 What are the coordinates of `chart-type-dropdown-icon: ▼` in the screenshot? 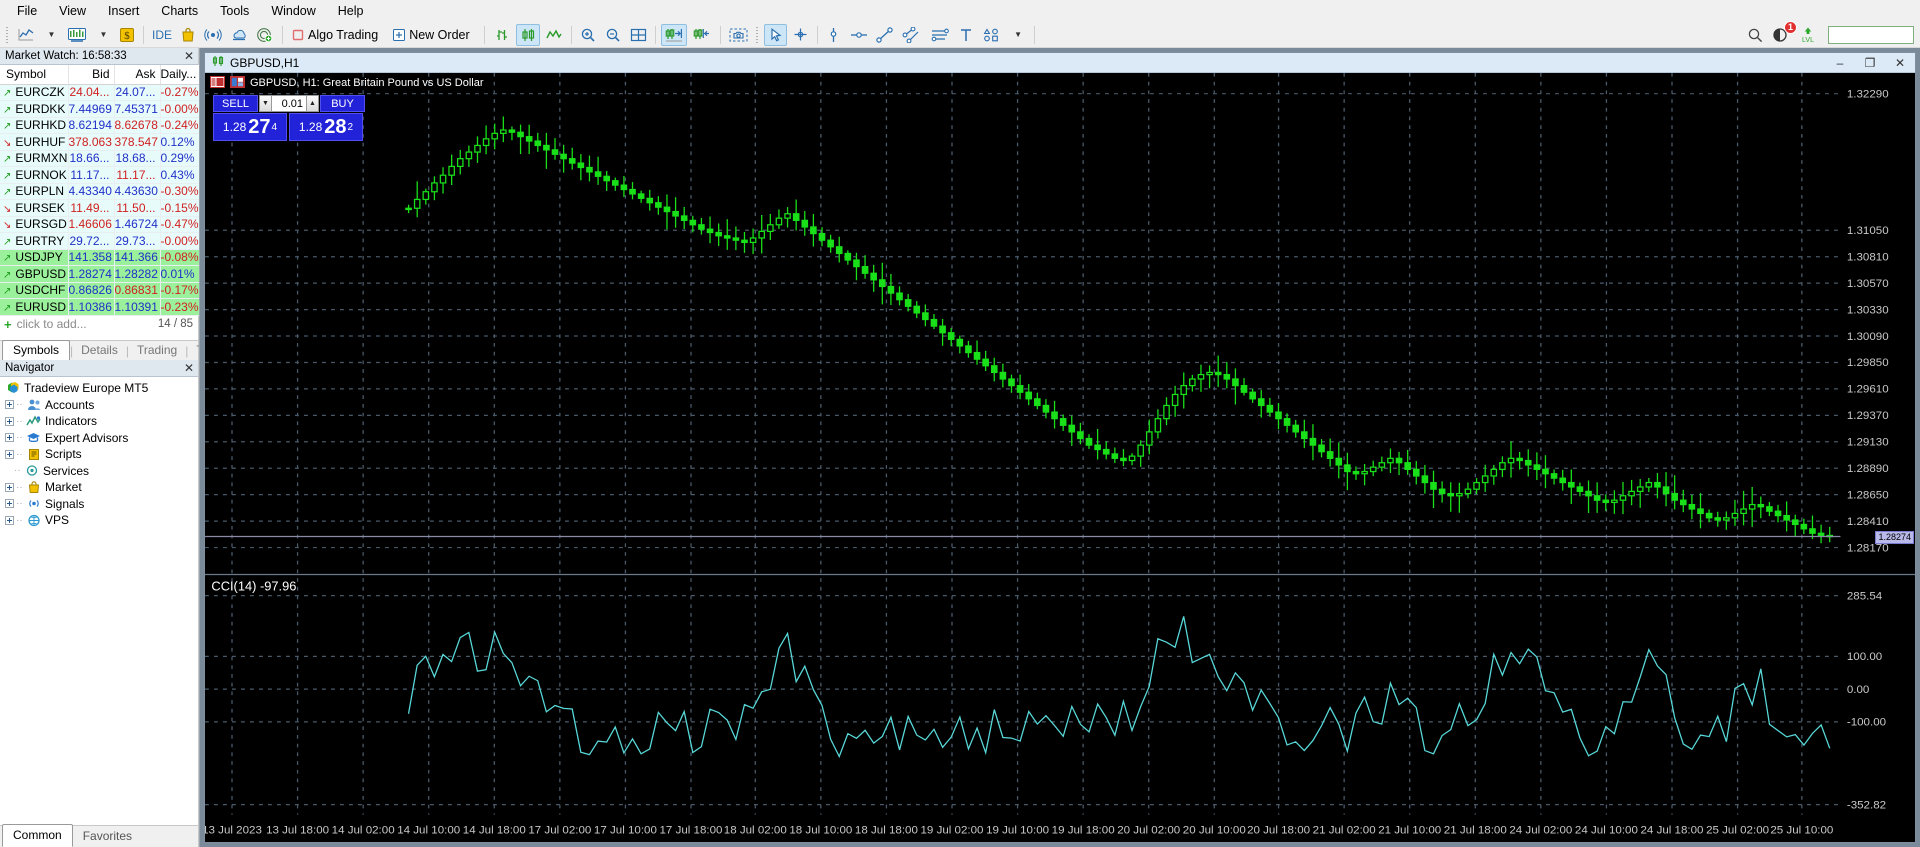 It's located at (51, 35).